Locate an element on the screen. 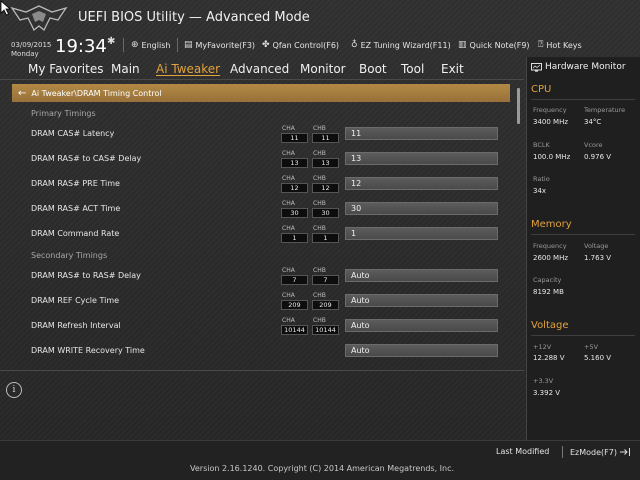 The height and width of the screenshot is (480, 640). help-icon: ⍰ is located at coordinates (541, 45).